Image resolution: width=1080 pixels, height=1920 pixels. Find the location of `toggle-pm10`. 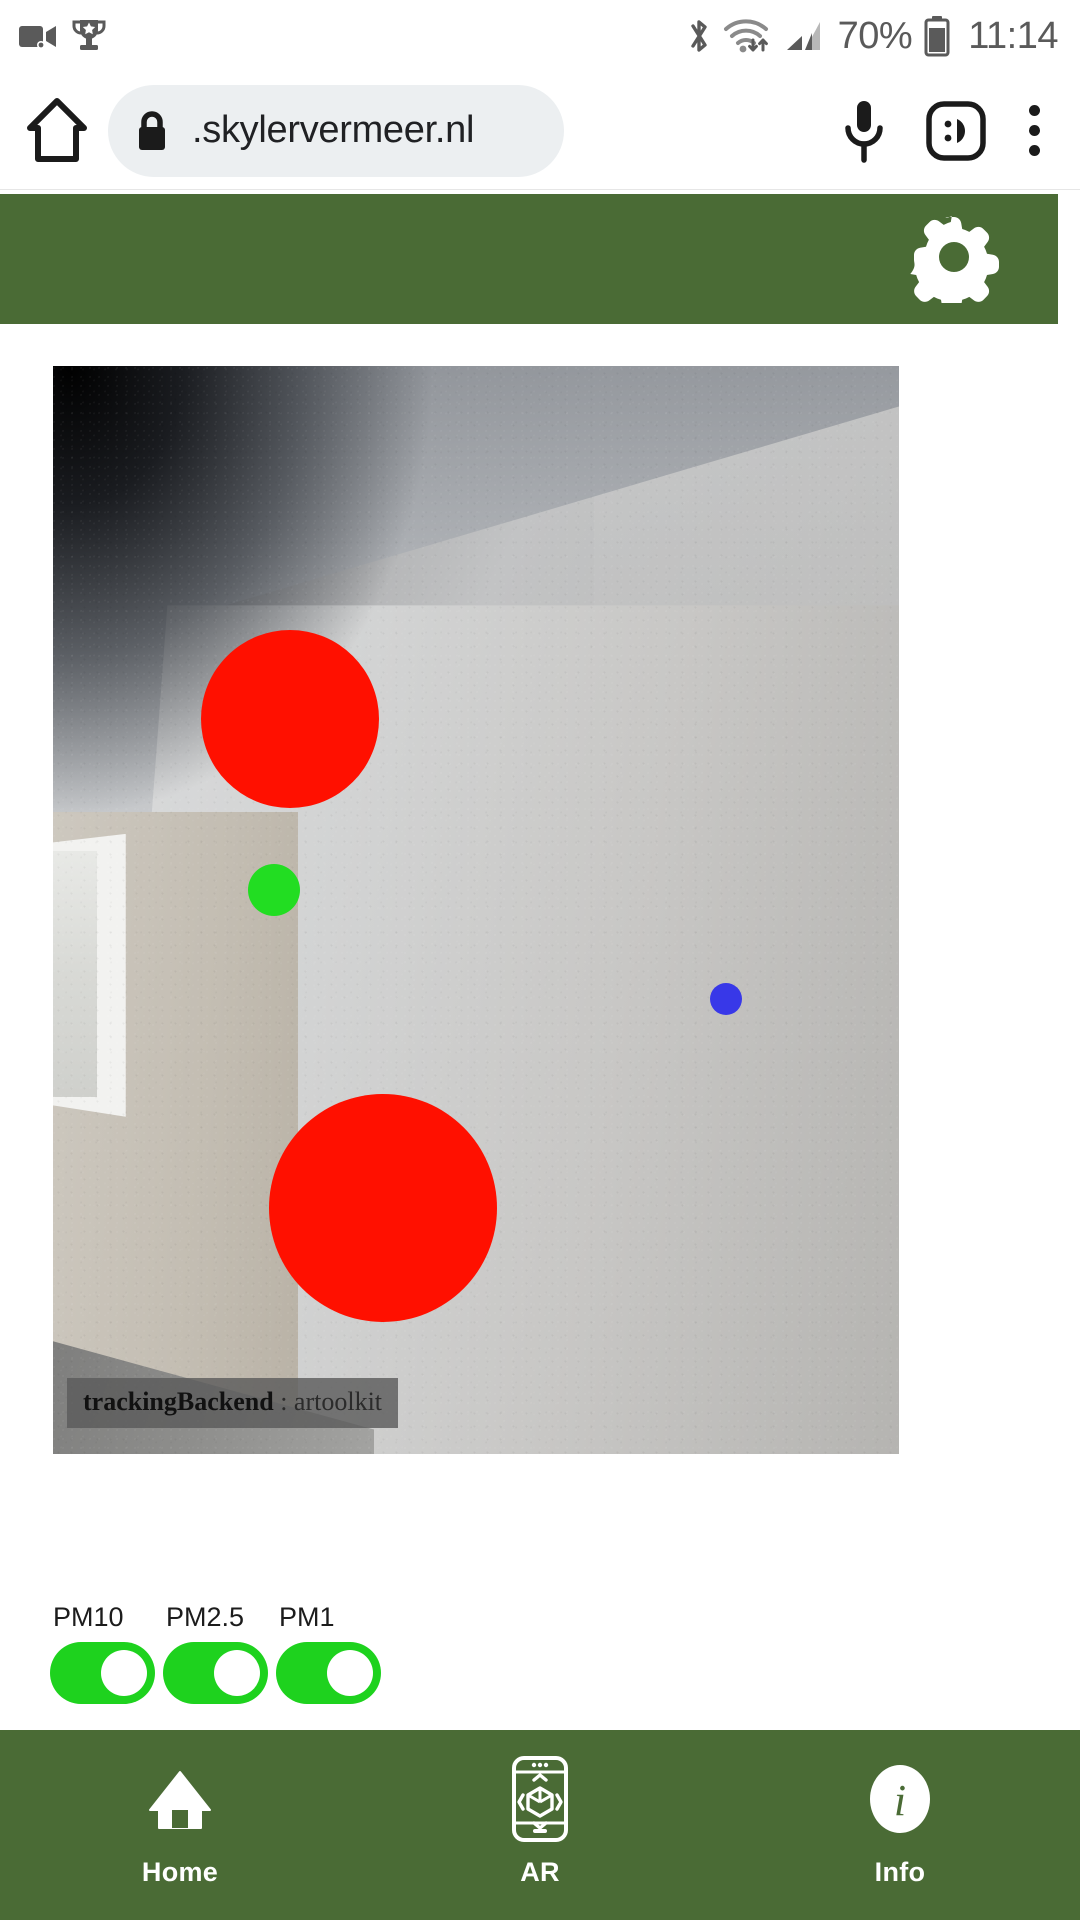

toggle-pm10 is located at coordinates (102, 1673).